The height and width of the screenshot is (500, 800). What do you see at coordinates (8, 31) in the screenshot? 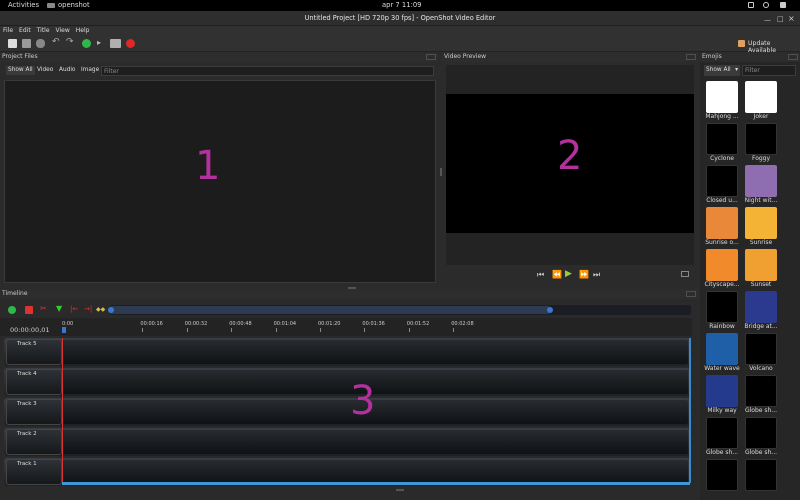
I see `menu-file: File` at bounding box center [8, 31].